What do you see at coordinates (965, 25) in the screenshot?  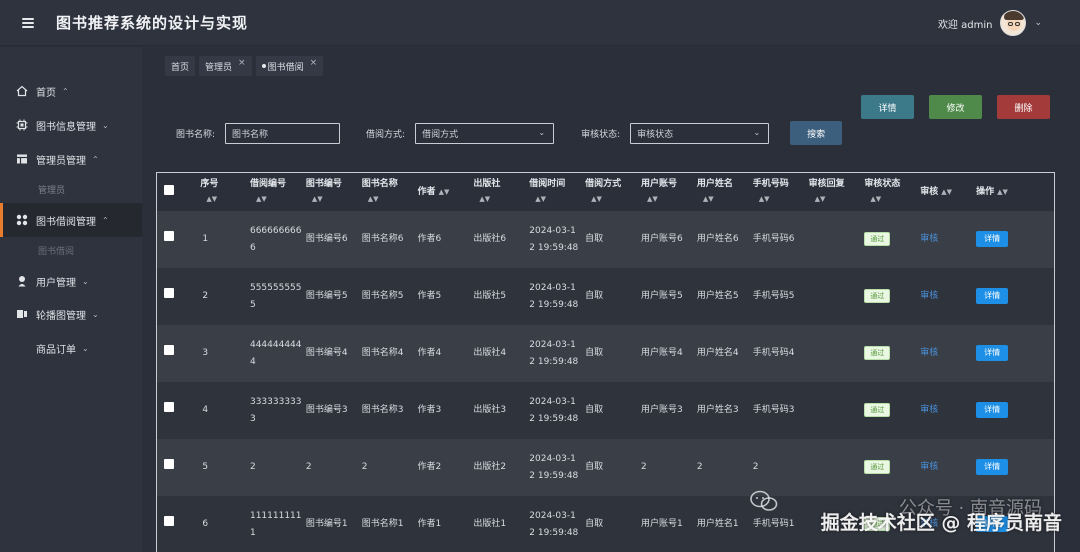 I see `welcome-text: 欢迎 admin` at bounding box center [965, 25].